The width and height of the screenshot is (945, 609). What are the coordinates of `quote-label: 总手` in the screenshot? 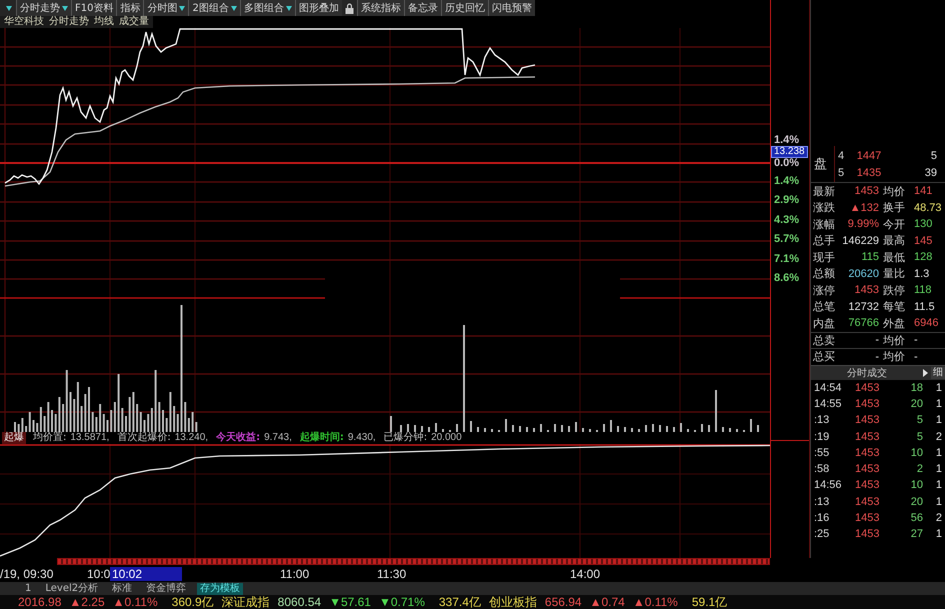 It's located at (824, 240).